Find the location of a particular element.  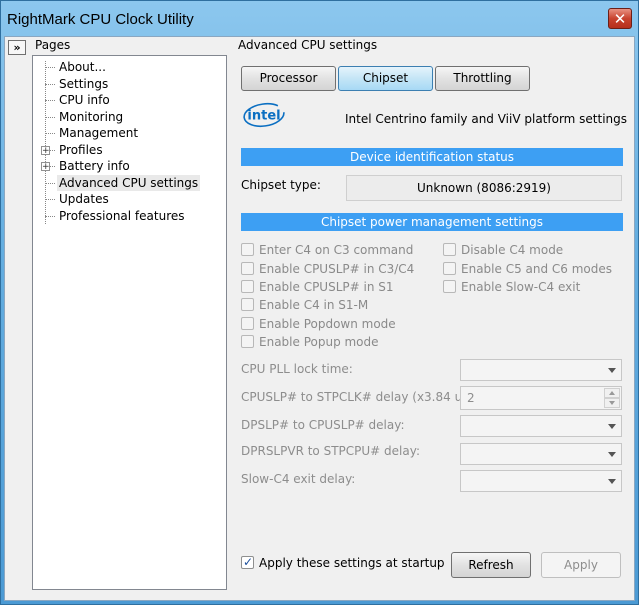

dprslpvr-stpcpu-delay-select is located at coordinates (541, 454).